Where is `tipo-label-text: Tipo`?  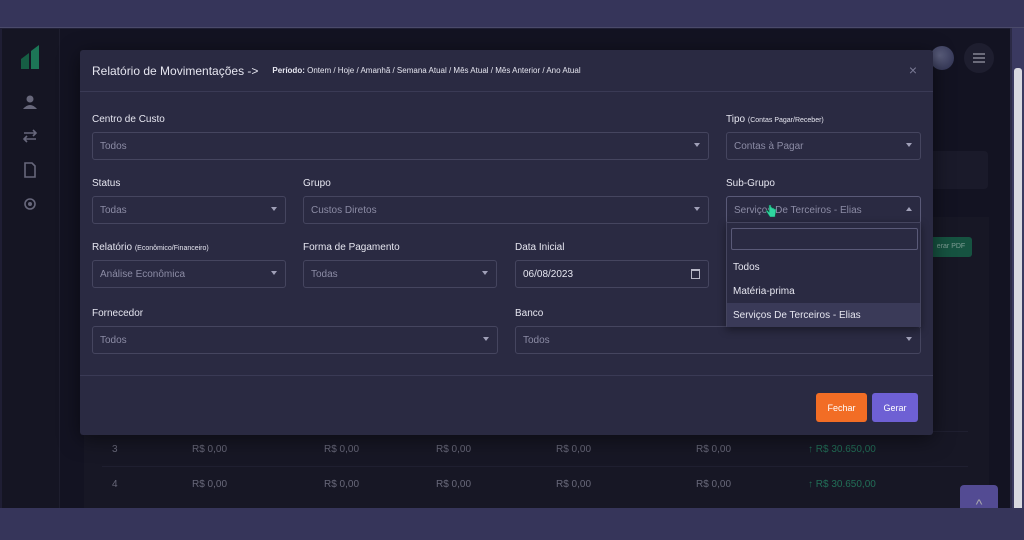
tipo-label-text: Tipo is located at coordinates (736, 119).